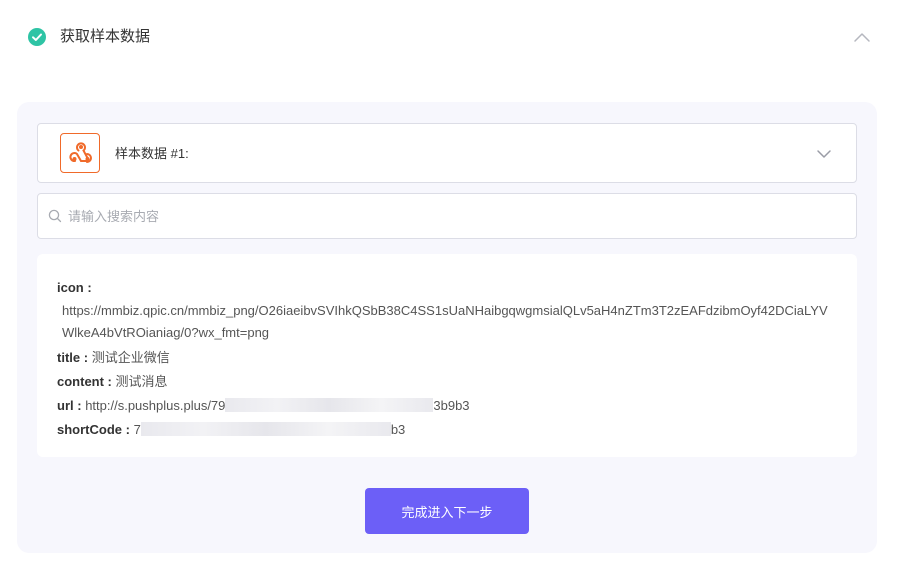 The height and width of the screenshot is (563, 897). What do you see at coordinates (453, 216) in the screenshot?
I see `search-input` at bounding box center [453, 216].